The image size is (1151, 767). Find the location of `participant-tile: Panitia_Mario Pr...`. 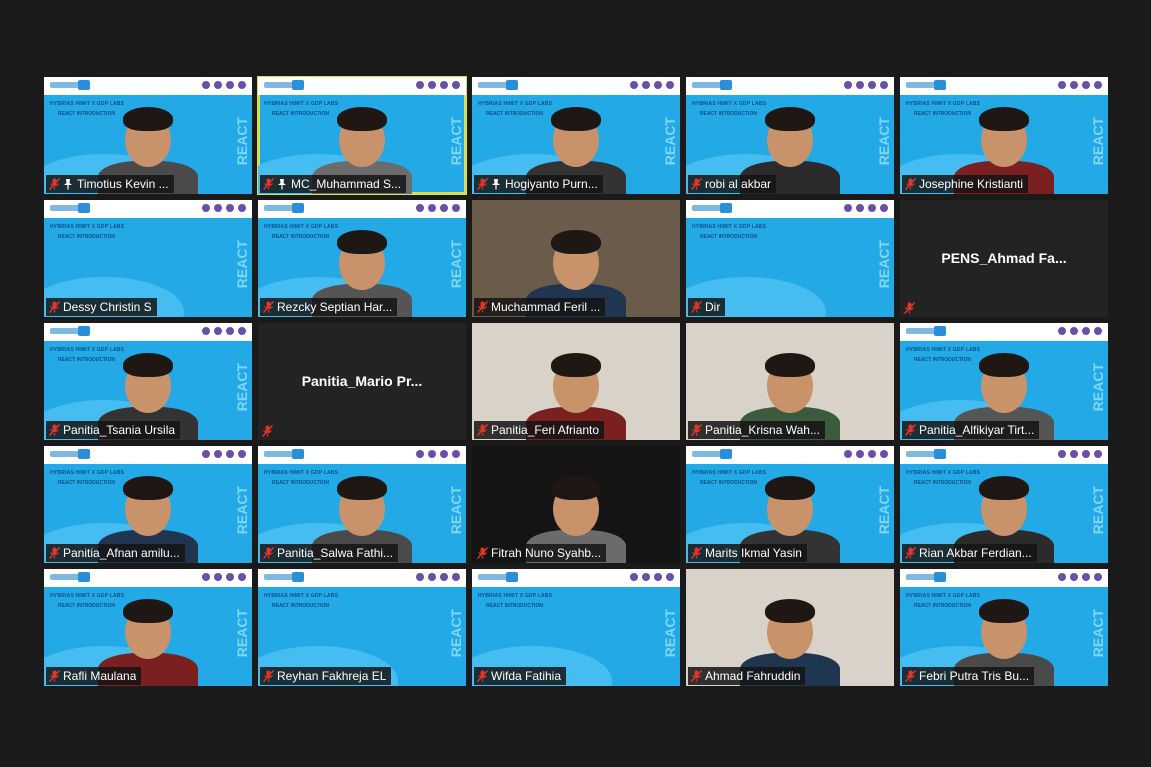

participant-tile: Panitia_Mario Pr... is located at coordinates (362, 381).